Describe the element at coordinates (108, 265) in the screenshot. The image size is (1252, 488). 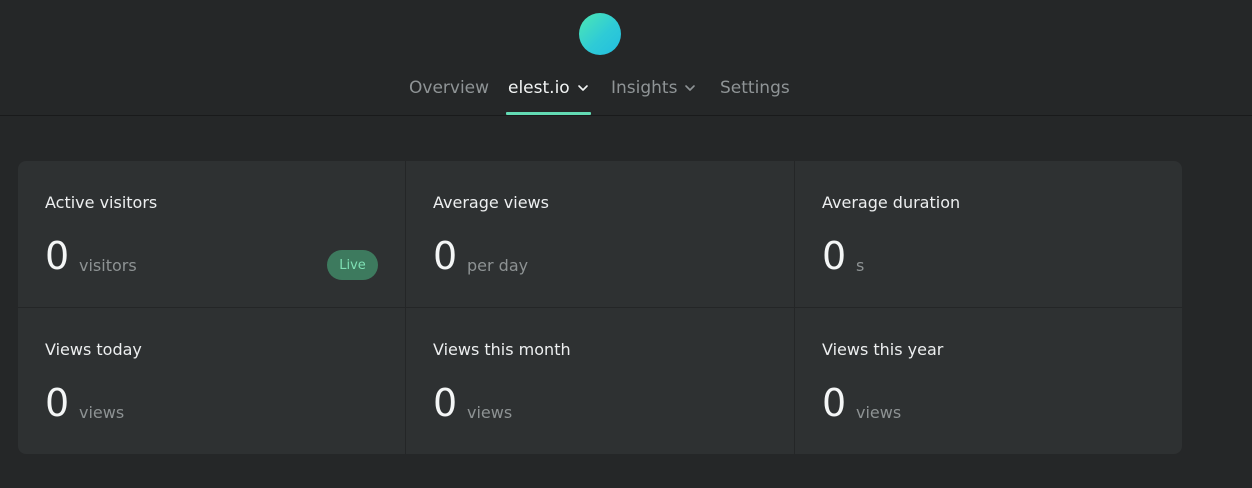
I see `stat-unit: visitors` at that location.